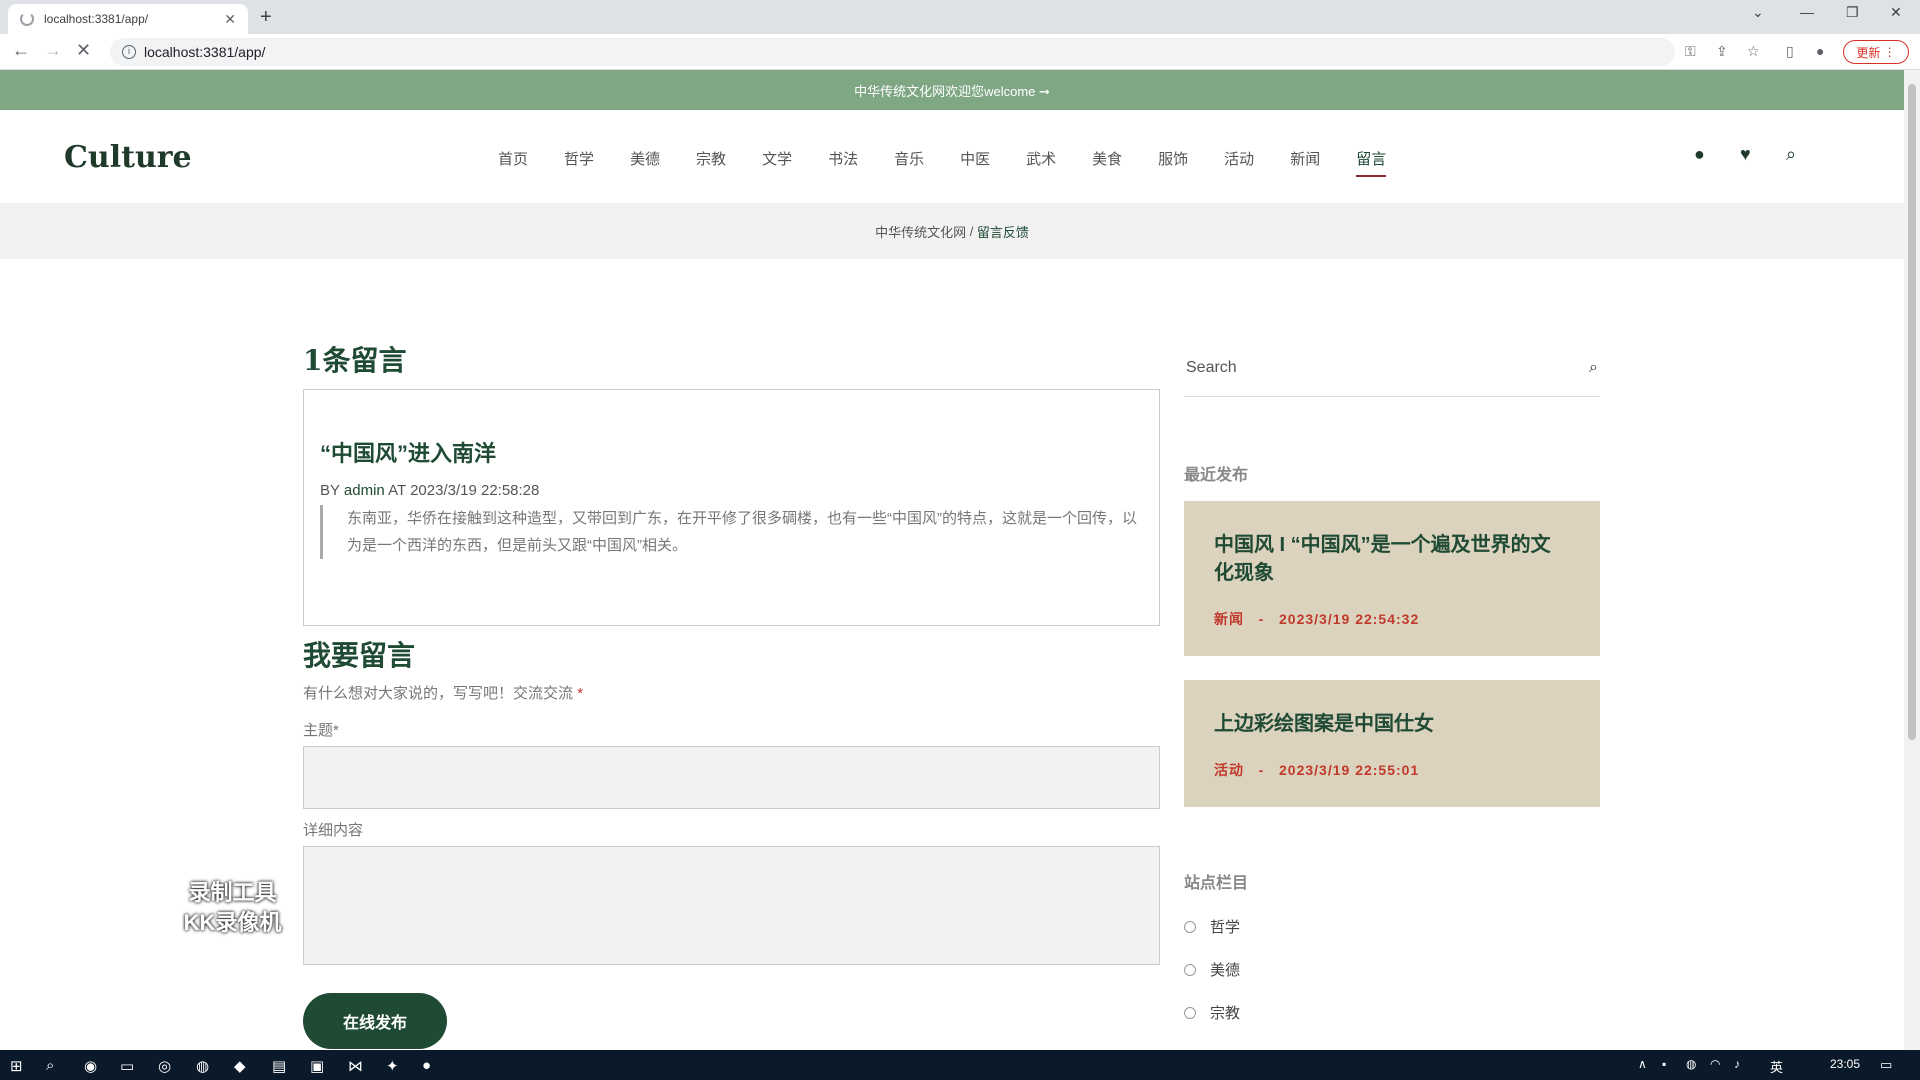 Image resolution: width=1920 pixels, height=1080 pixels. I want to click on chrome-app-icon: ◉, so click(90, 1066).